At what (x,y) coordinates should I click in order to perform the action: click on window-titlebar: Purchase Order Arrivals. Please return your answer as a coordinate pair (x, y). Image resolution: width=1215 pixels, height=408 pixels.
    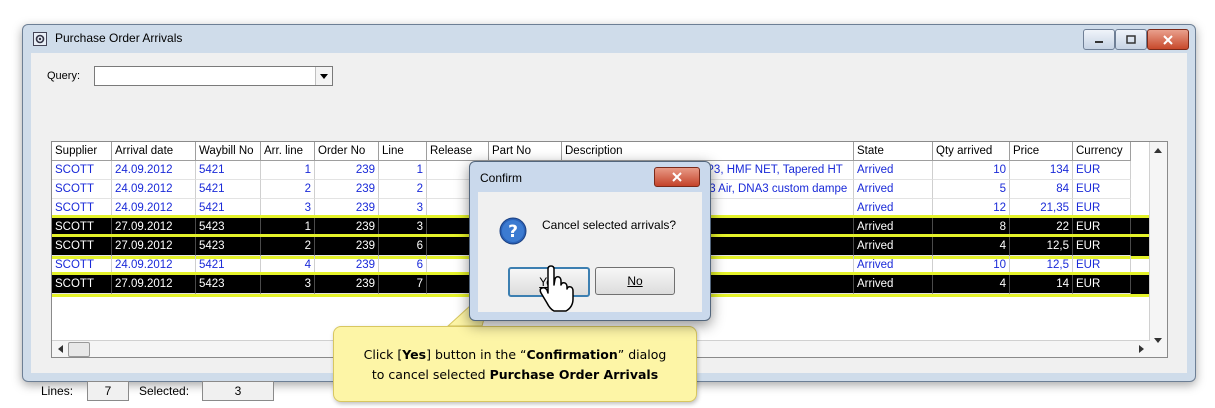
    Looking at the image, I should click on (609, 38).